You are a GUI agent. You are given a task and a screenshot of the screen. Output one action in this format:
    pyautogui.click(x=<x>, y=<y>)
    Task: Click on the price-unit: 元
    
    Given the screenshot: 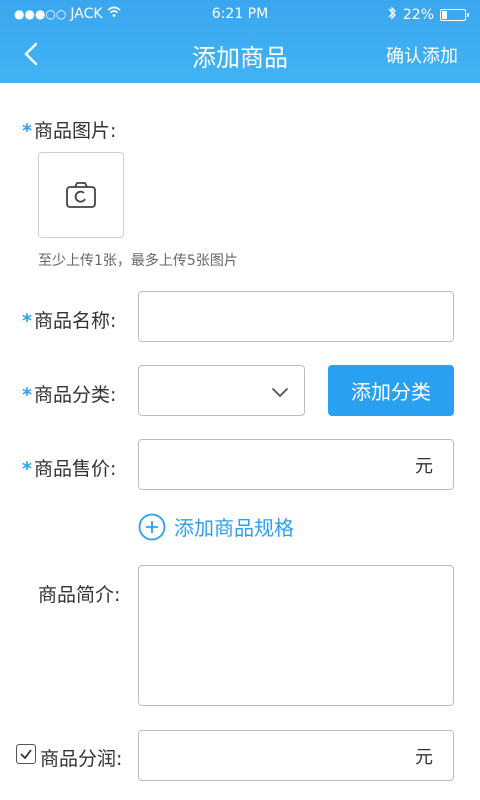 What is the action you would take?
    pyautogui.click(x=424, y=466)
    